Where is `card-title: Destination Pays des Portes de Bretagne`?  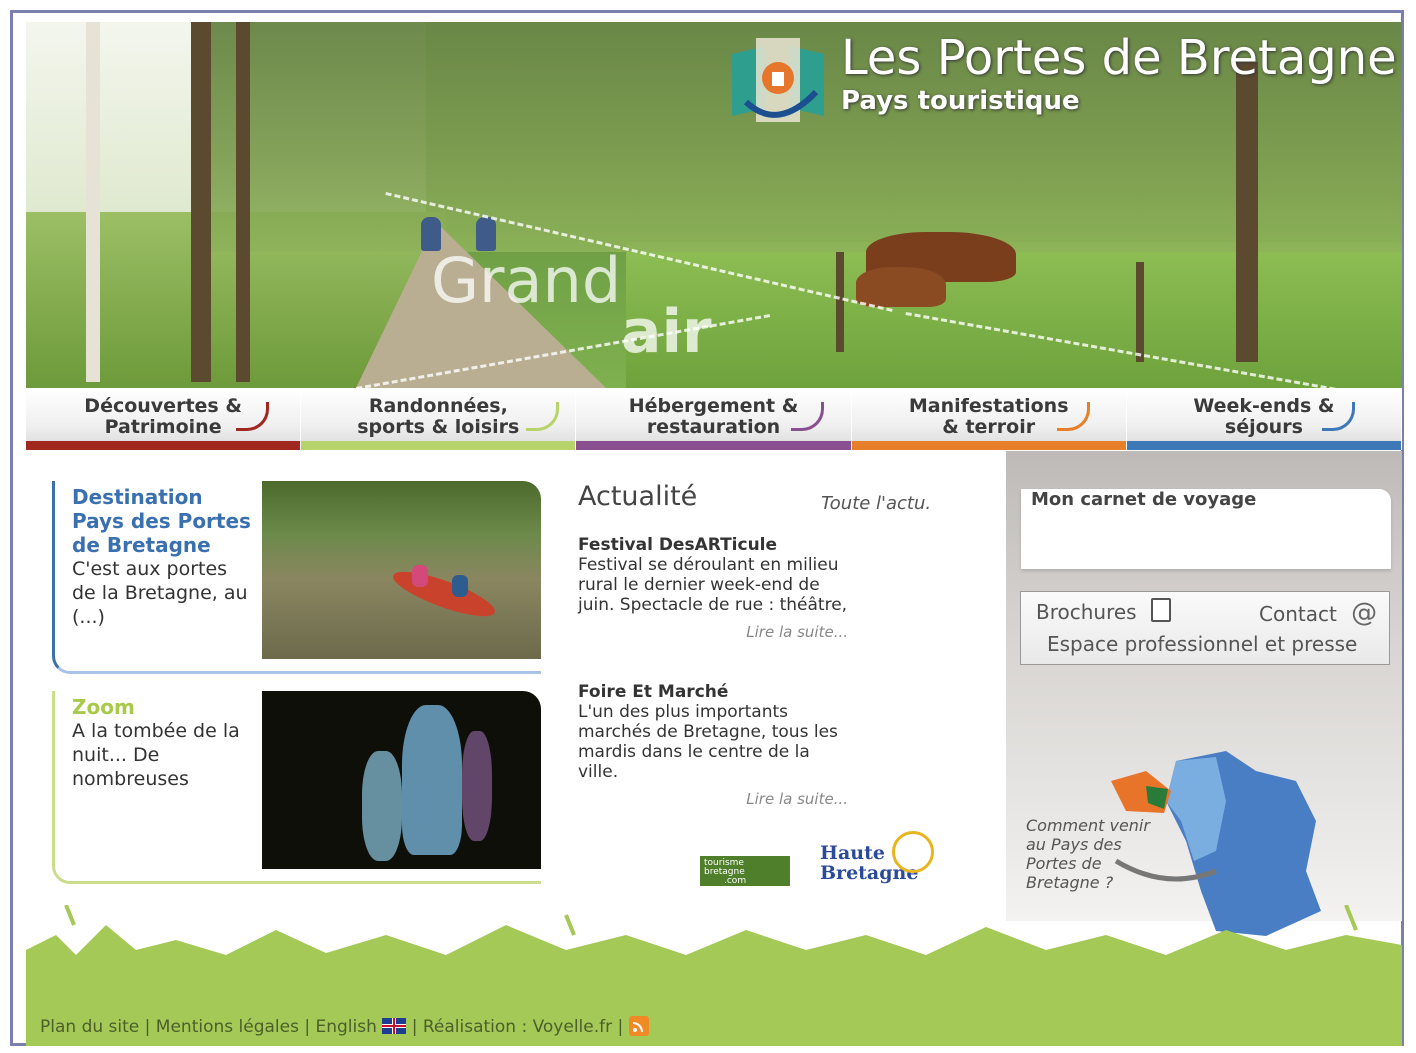 card-title: Destination Pays des Portes de Bretagne is located at coordinates (162, 521).